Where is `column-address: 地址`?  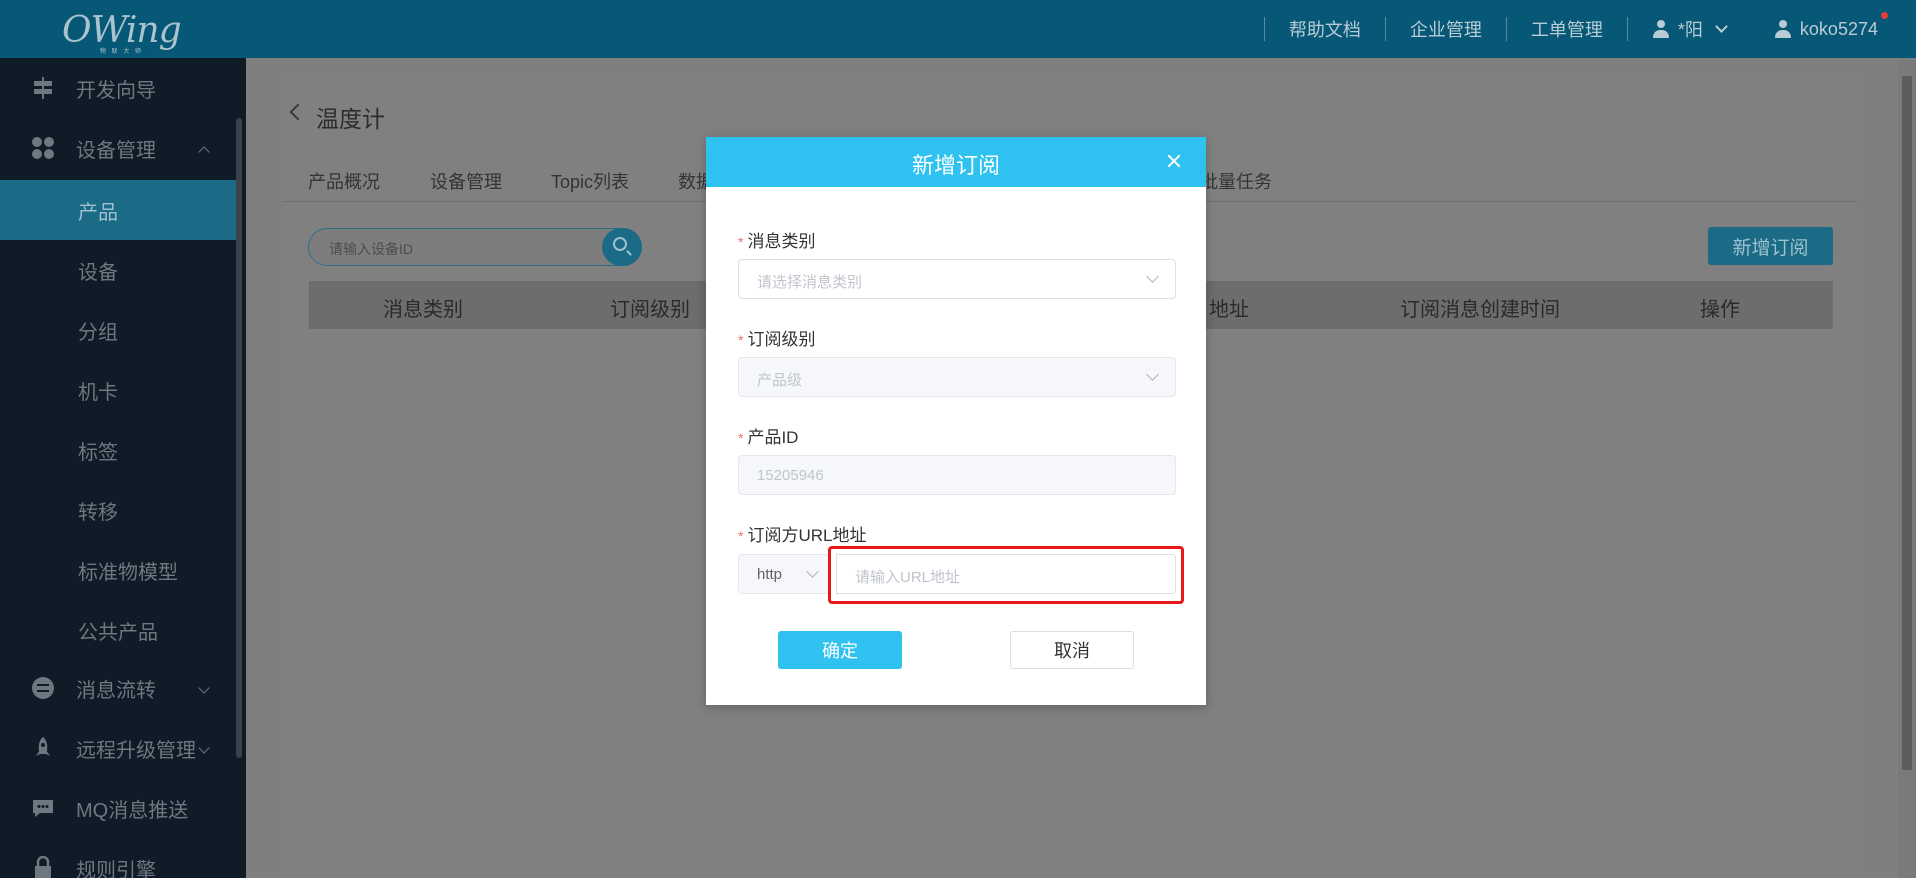 column-address: 地址 is located at coordinates (1229, 310).